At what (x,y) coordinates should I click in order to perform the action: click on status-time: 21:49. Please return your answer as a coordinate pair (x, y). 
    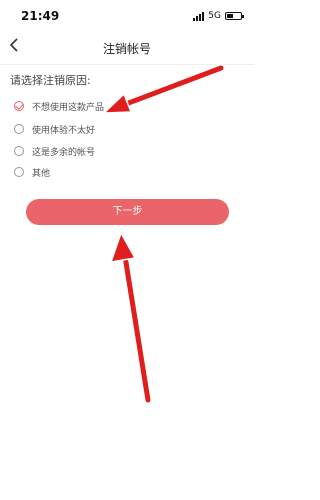
    Looking at the image, I should click on (40, 16).